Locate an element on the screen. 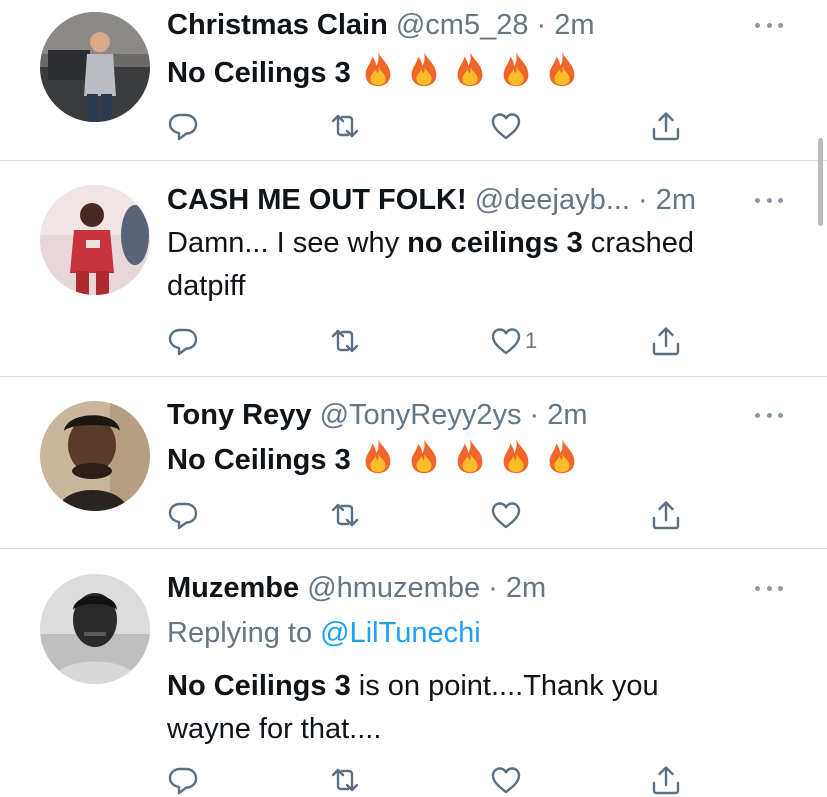 This screenshot has height=797, width=827. display-name: Christmas Clain is located at coordinates (277, 25).